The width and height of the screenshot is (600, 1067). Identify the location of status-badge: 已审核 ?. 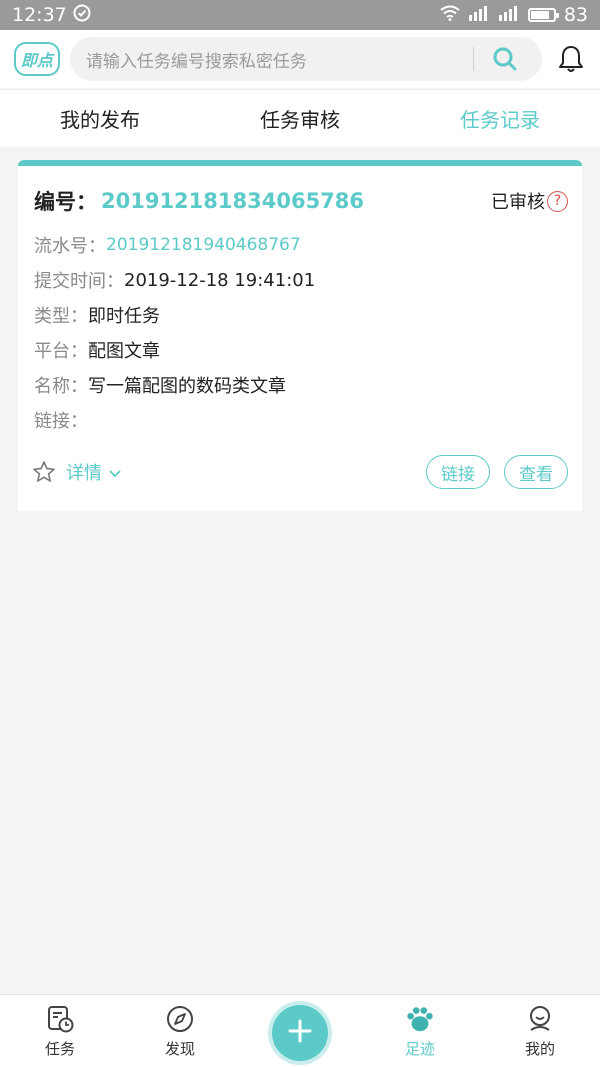
(529, 201).